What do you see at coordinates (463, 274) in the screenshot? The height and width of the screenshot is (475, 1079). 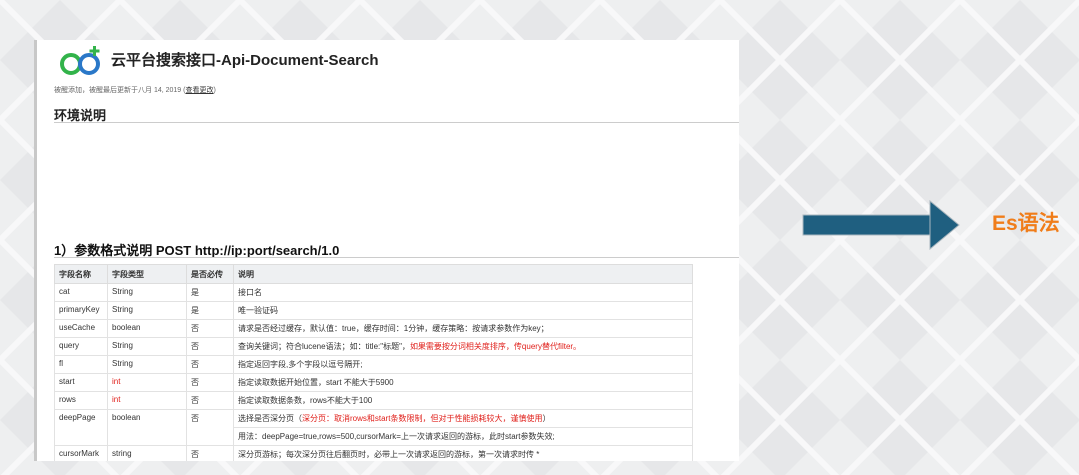 I see `column-header: 说明` at bounding box center [463, 274].